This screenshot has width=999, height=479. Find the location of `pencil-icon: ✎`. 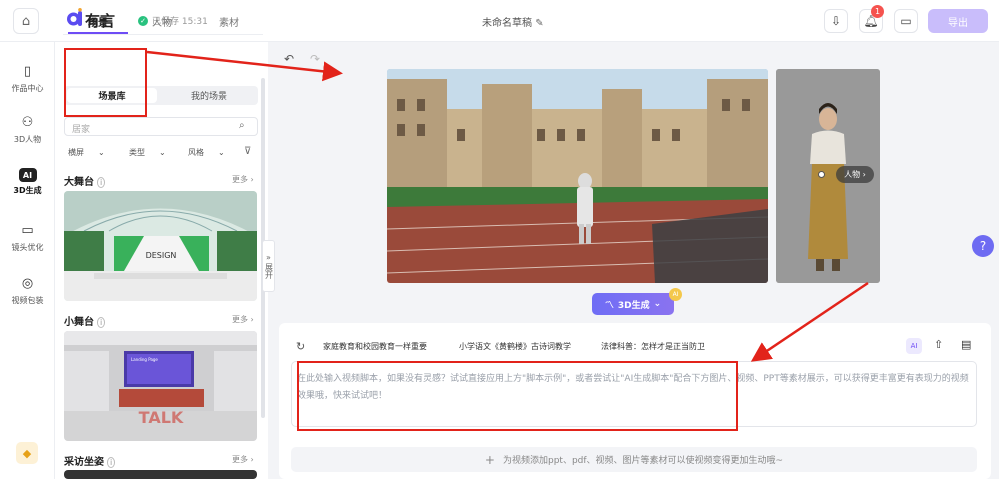

pencil-icon: ✎ is located at coordinates (539, 23).